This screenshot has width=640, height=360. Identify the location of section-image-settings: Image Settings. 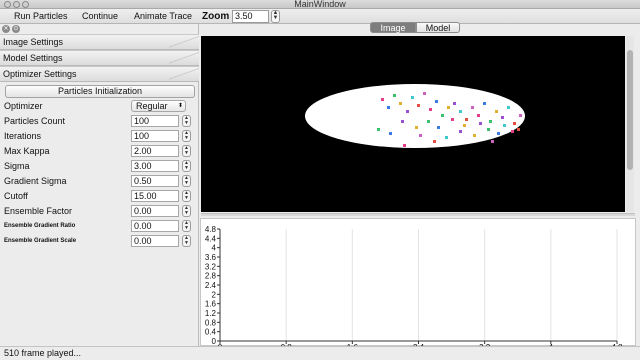
(99, 42).